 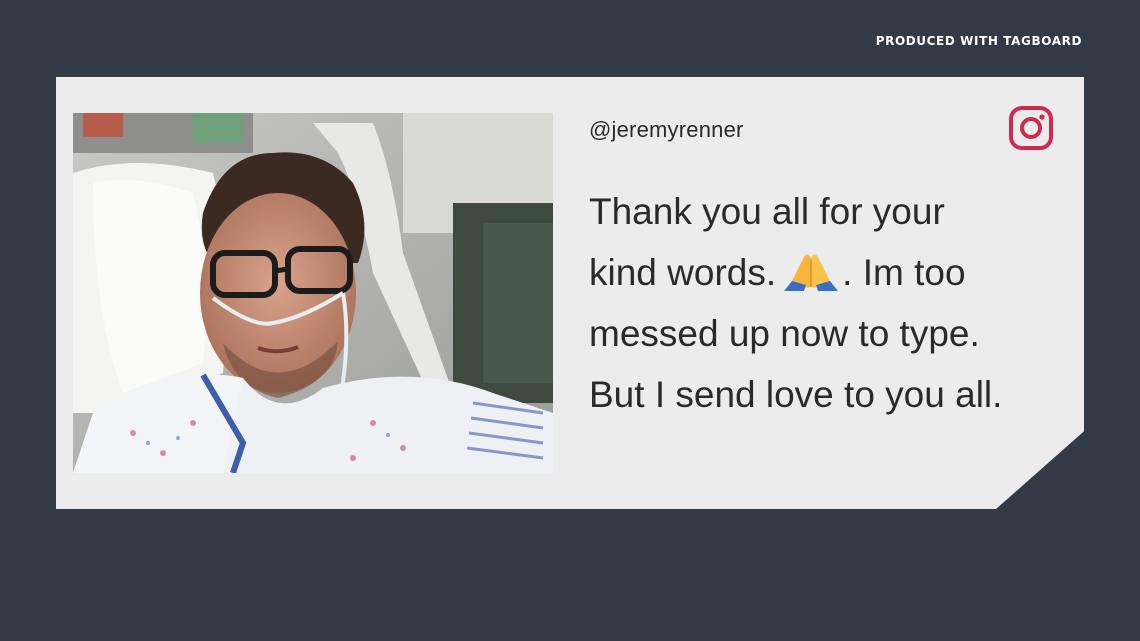 What do you see at coordinates (811, 272) in the screenshot?
I see `folded-hands-icon` at bounding box center [811, 272].